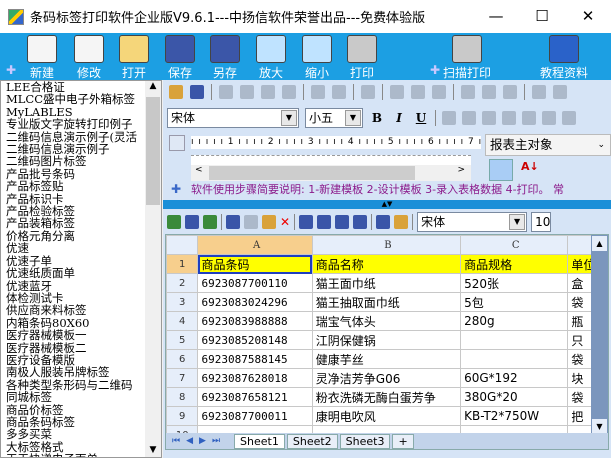  What do you see at coordinates (569, 118) in the screenshot?
I see `vertical-bottom-icon` at bounding box center [569, 118].